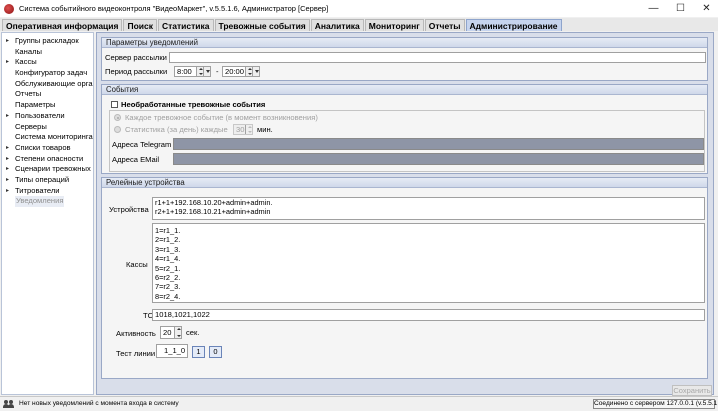 The image size is (718, 411). Describe the element at coordinates (137, 264) in the screenshot. I see `registers-label: Кассы` at that location.